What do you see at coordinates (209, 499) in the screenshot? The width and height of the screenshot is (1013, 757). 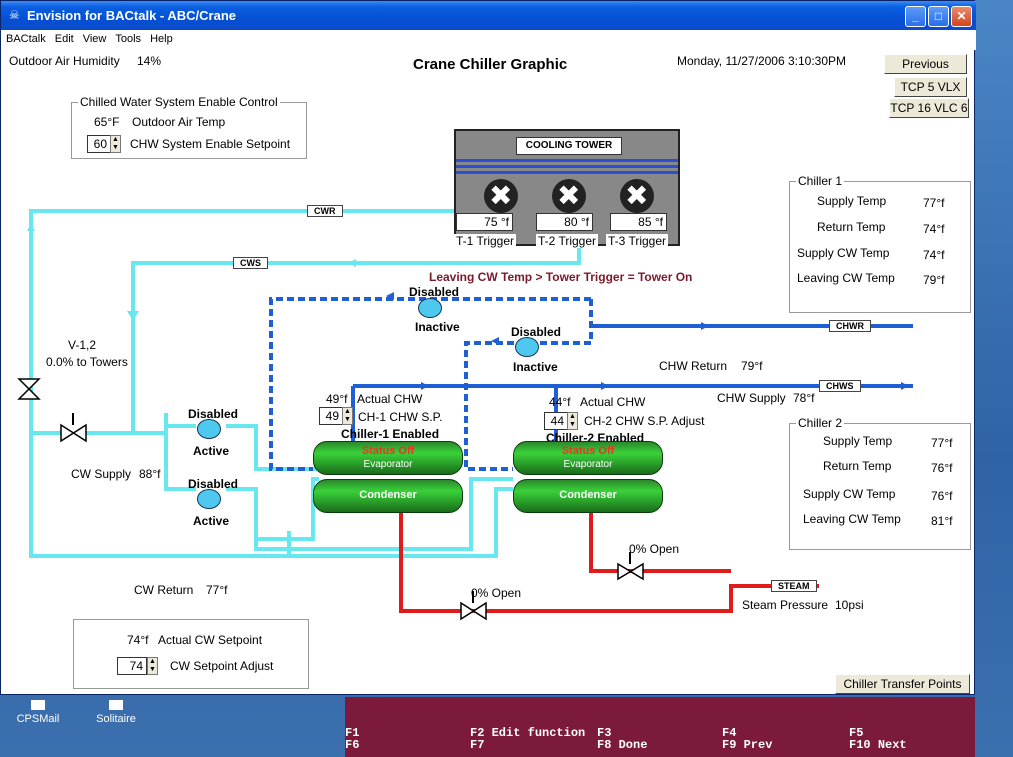 I see `cw-pump2-icon` at bounding box center [209, 499].